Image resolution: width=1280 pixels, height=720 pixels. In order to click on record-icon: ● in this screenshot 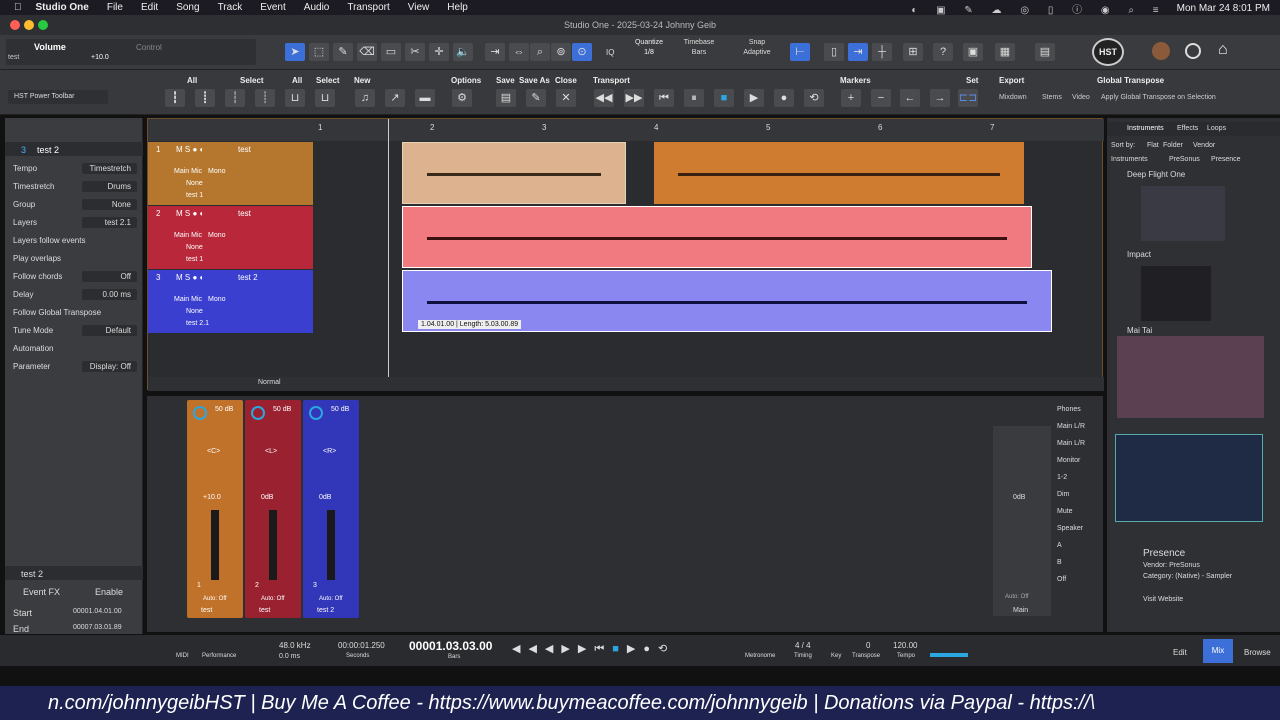, I will do `click(784, 98)`.